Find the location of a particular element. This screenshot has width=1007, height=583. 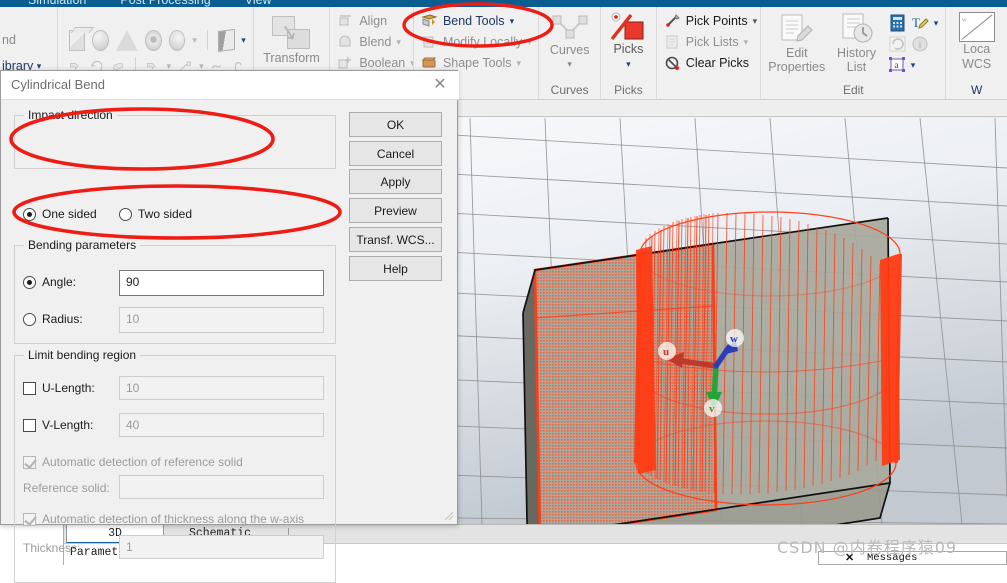

picks-button-label: Picks is located at coordinates (628, 49).